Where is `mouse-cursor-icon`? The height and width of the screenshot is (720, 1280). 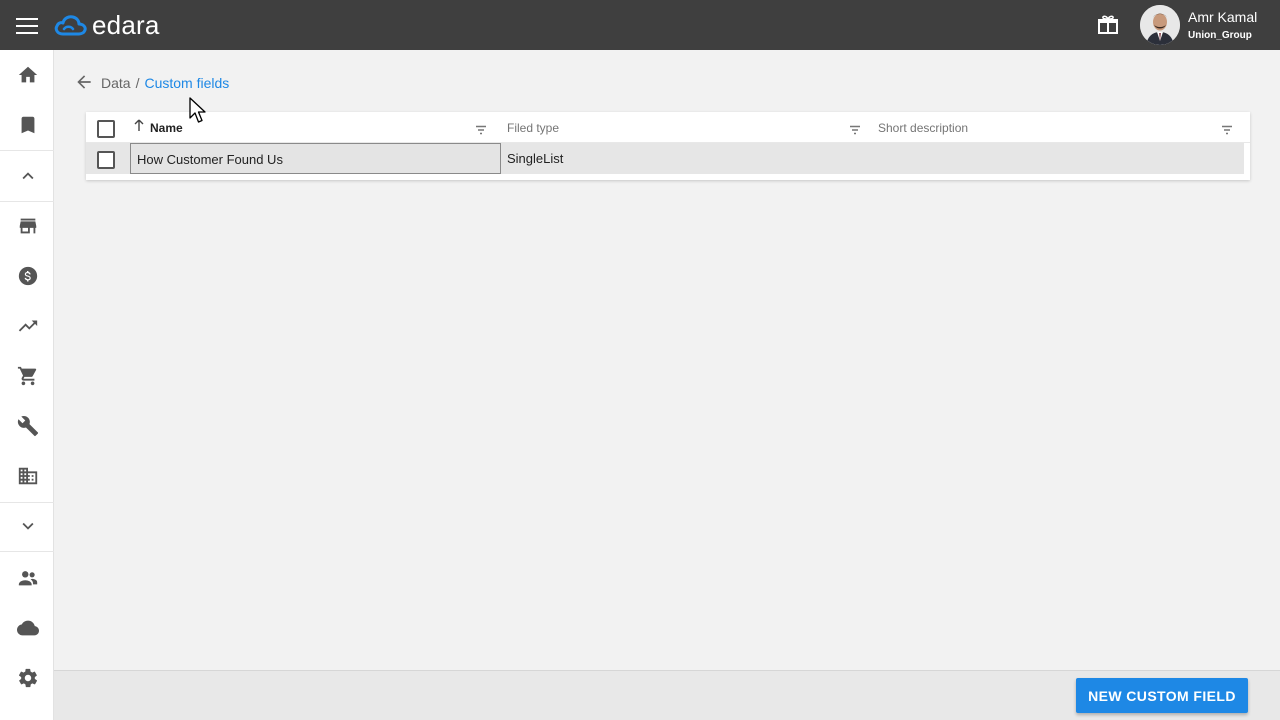 mouse-cursor-icon is located at coordinates (199, 111).